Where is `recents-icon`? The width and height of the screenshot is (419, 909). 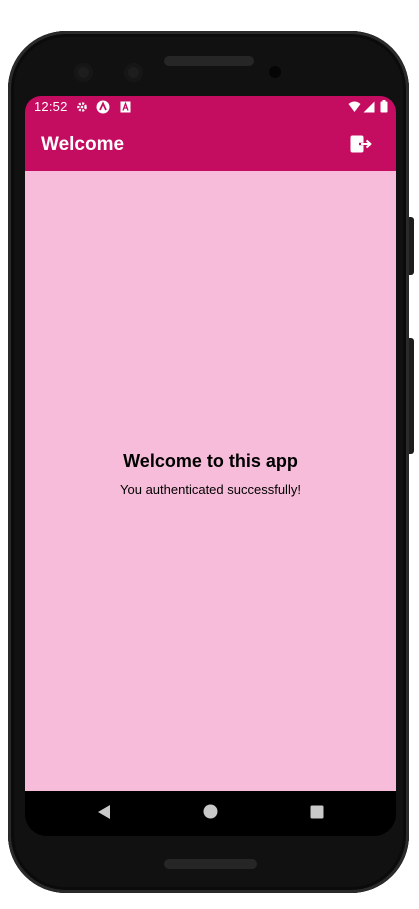
recents-icon is located at coordinates (317, 814).